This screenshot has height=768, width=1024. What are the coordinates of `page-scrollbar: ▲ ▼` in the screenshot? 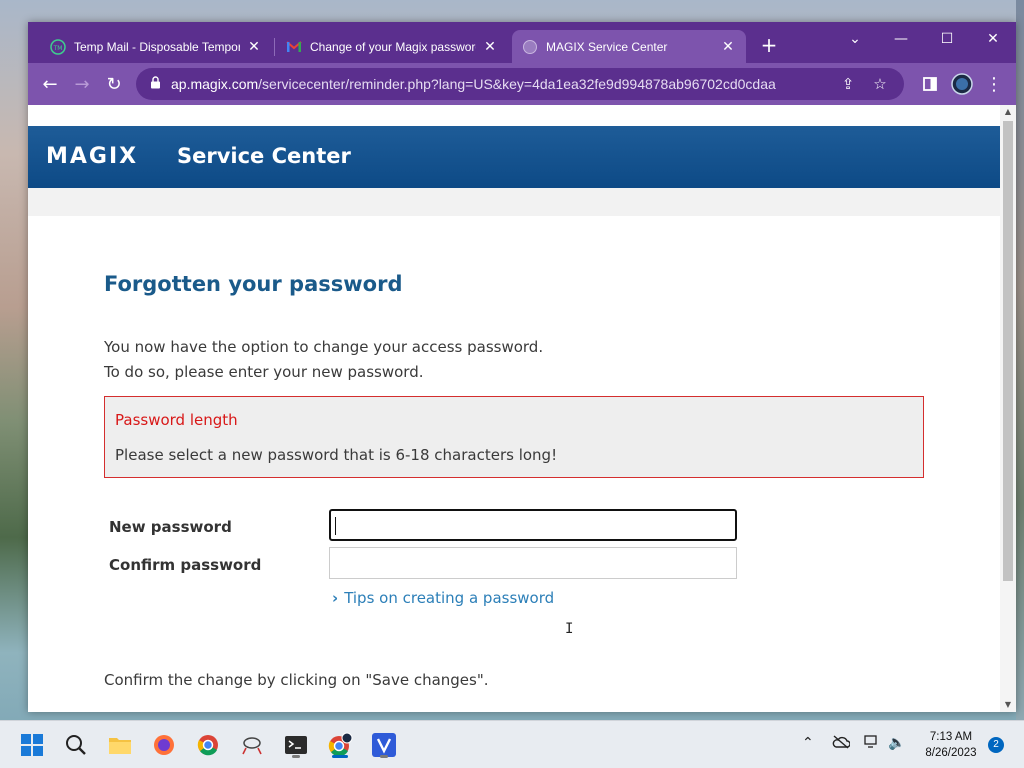 It's located at (1008, 408).